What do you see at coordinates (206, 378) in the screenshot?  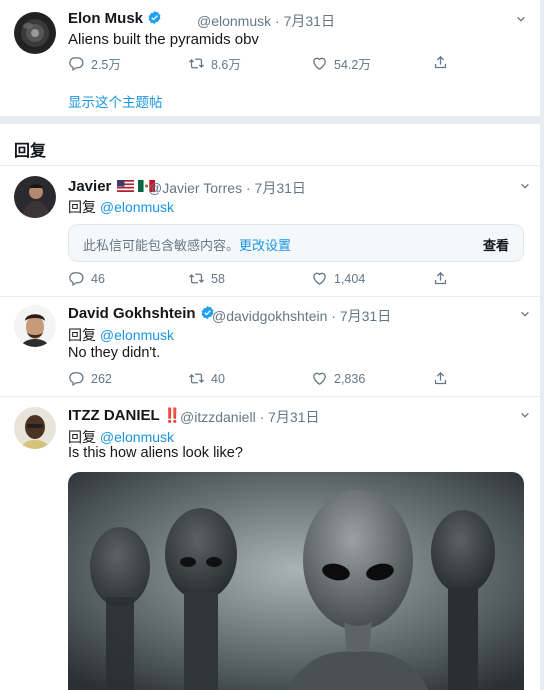 I see `retweet-button: 40` at bounding box center [206, 378].